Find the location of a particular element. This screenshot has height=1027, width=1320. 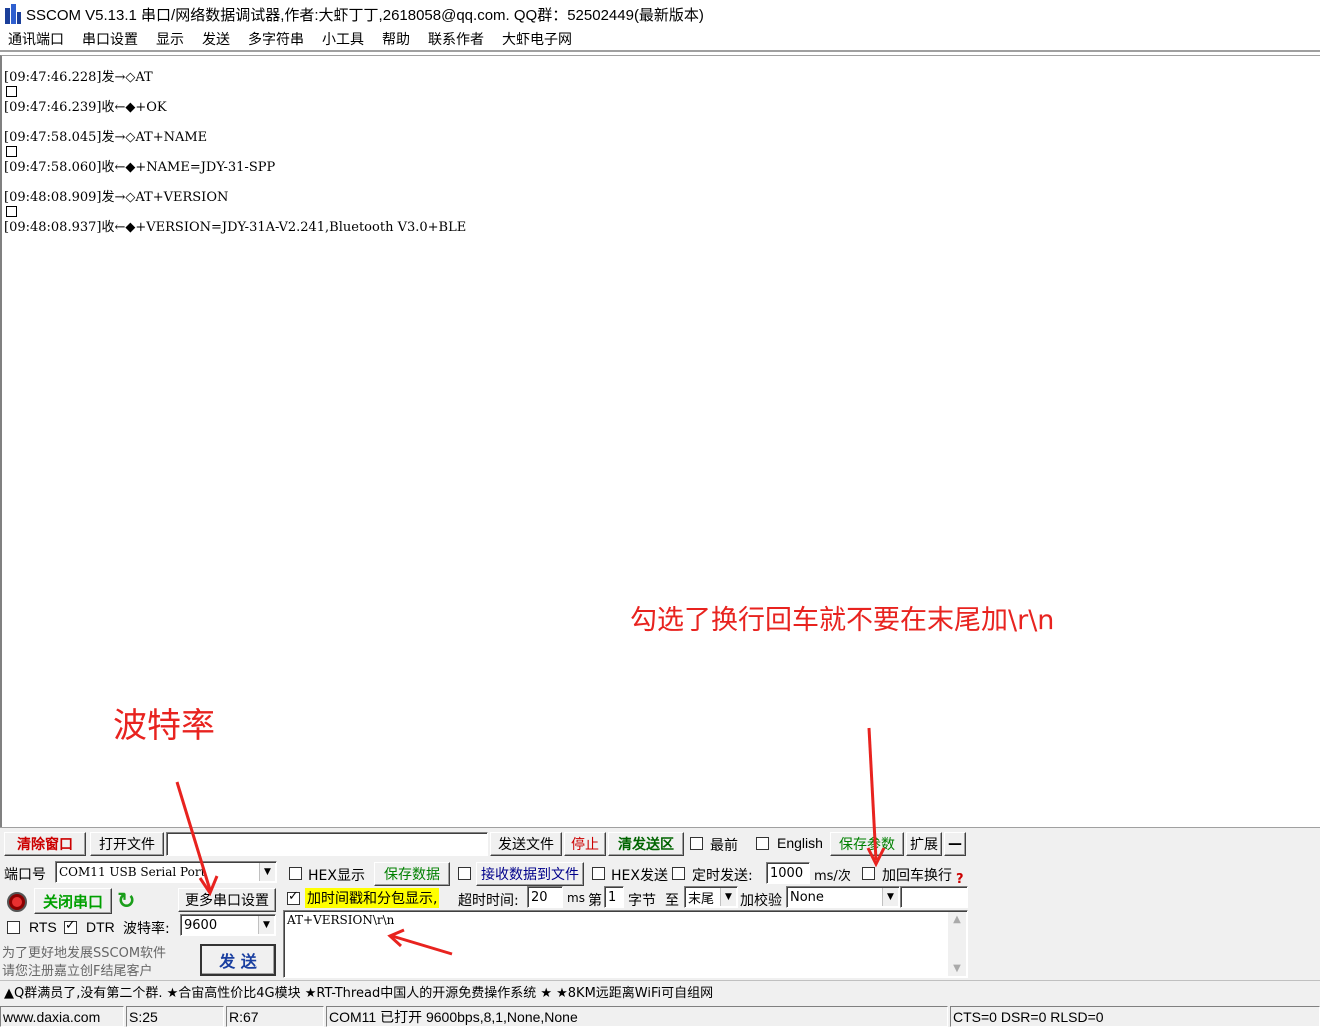

status-recv: R:67 is located at coordinates (275, 1016).